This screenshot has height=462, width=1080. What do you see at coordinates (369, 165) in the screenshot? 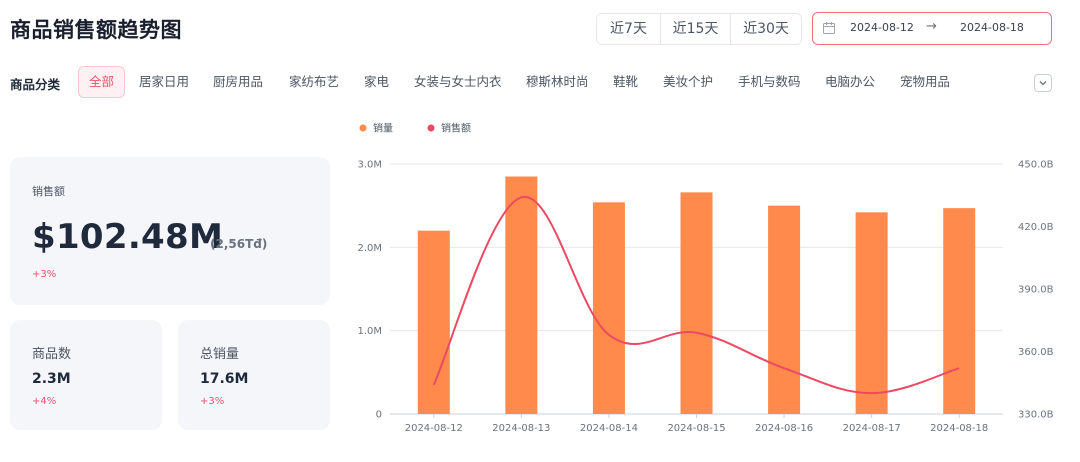
I see `y-left-tick-label: 3.0M` at bounding box center [369, 165].